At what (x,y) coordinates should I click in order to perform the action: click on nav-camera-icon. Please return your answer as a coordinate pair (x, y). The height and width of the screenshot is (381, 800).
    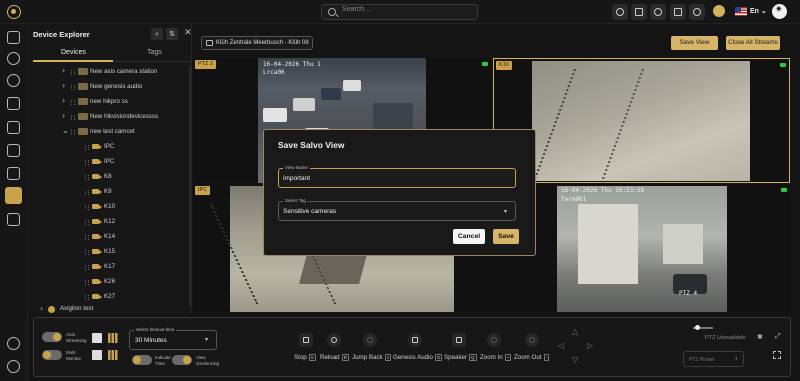
    Looking at the image, I should click on (13, 103).